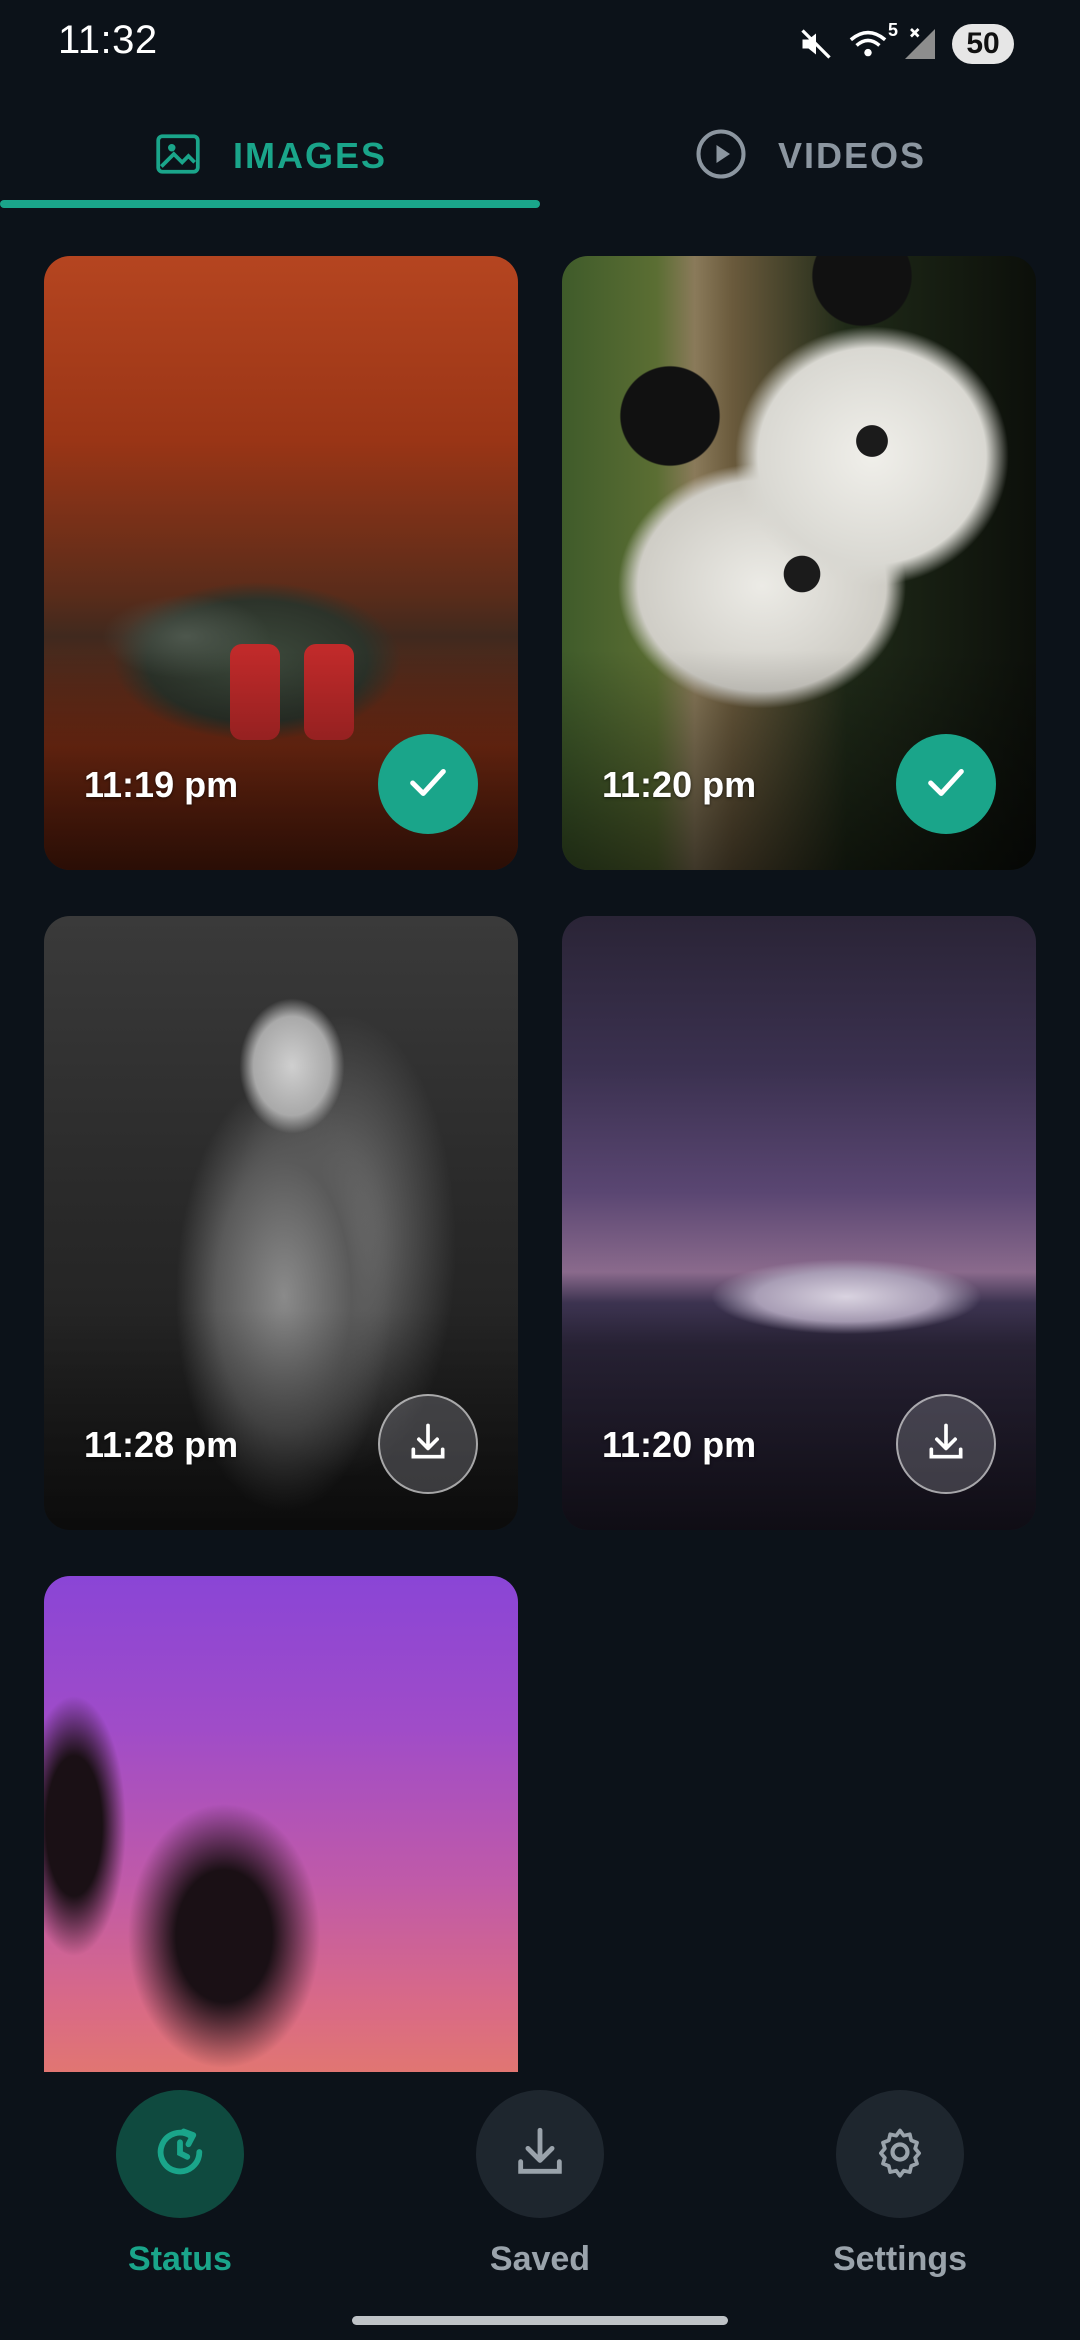 This screenshot has width=1080, height=2340. I want to click on battery-level: 50, so click(983, 43).